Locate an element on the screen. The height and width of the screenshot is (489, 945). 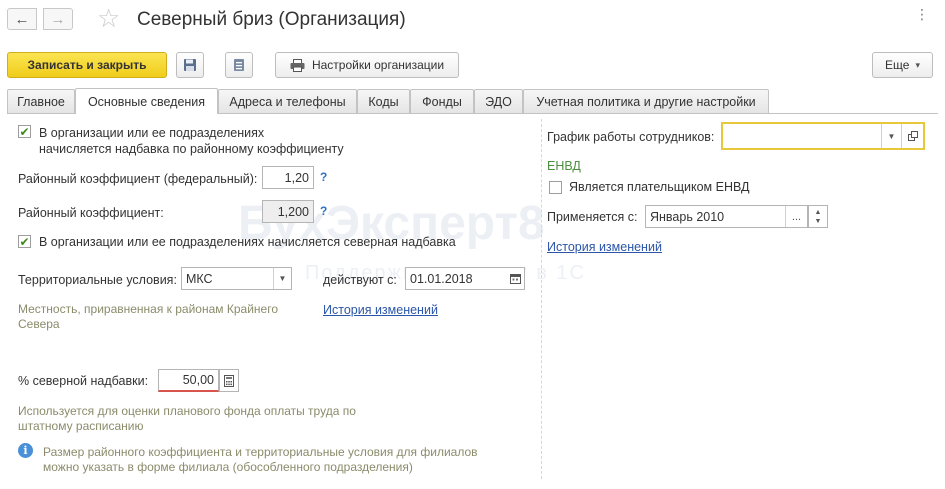
printer-icon is located at coordinates (297, 65).